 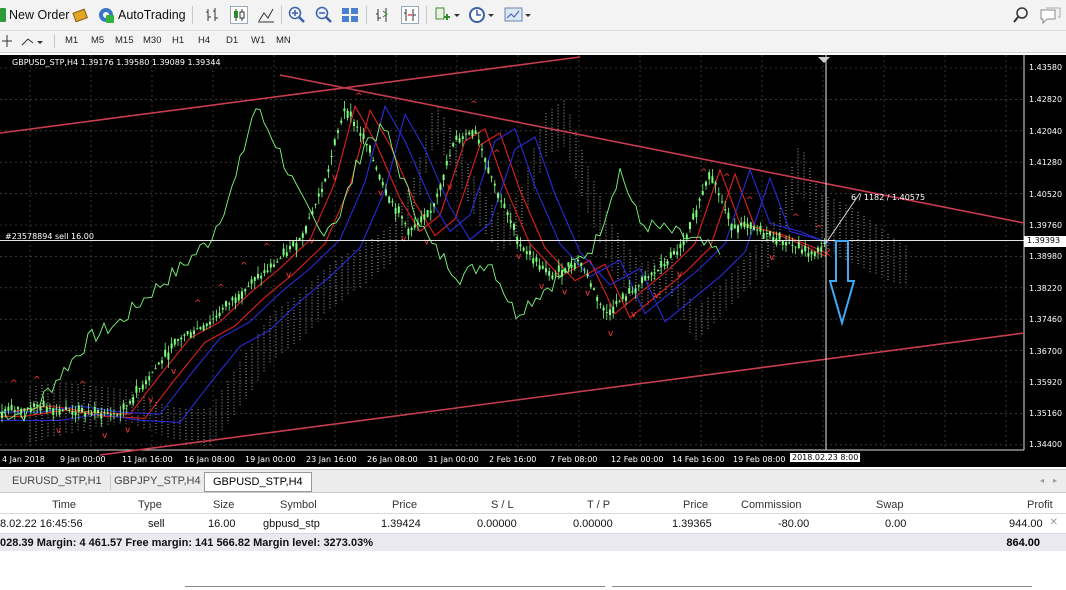 What do you see at coordinates (1042, 480) in the screenshot?
I see `tab-scroll-left-icon: ◂` at bounding box center [1042, 480].